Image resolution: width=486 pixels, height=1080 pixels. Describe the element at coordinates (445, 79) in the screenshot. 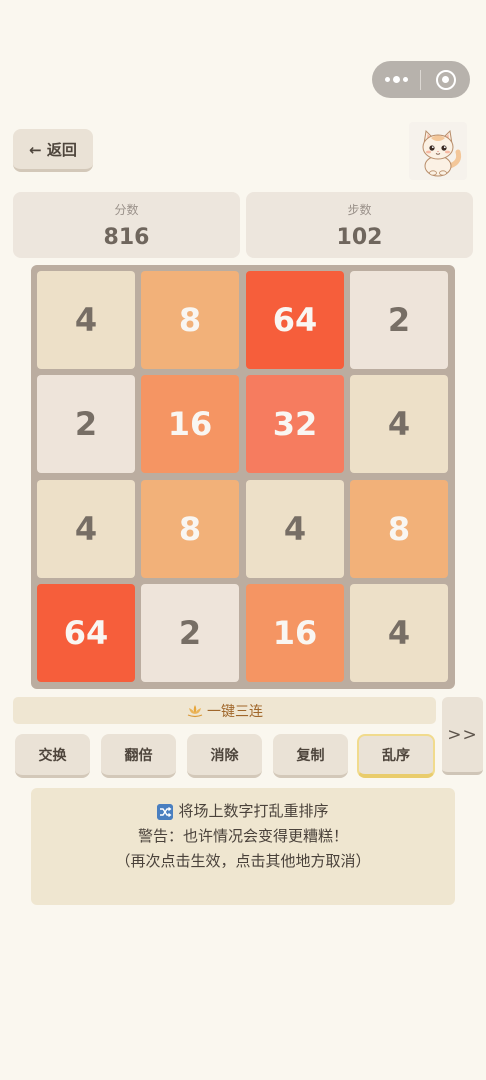

I see `close-target-icon` at that location.